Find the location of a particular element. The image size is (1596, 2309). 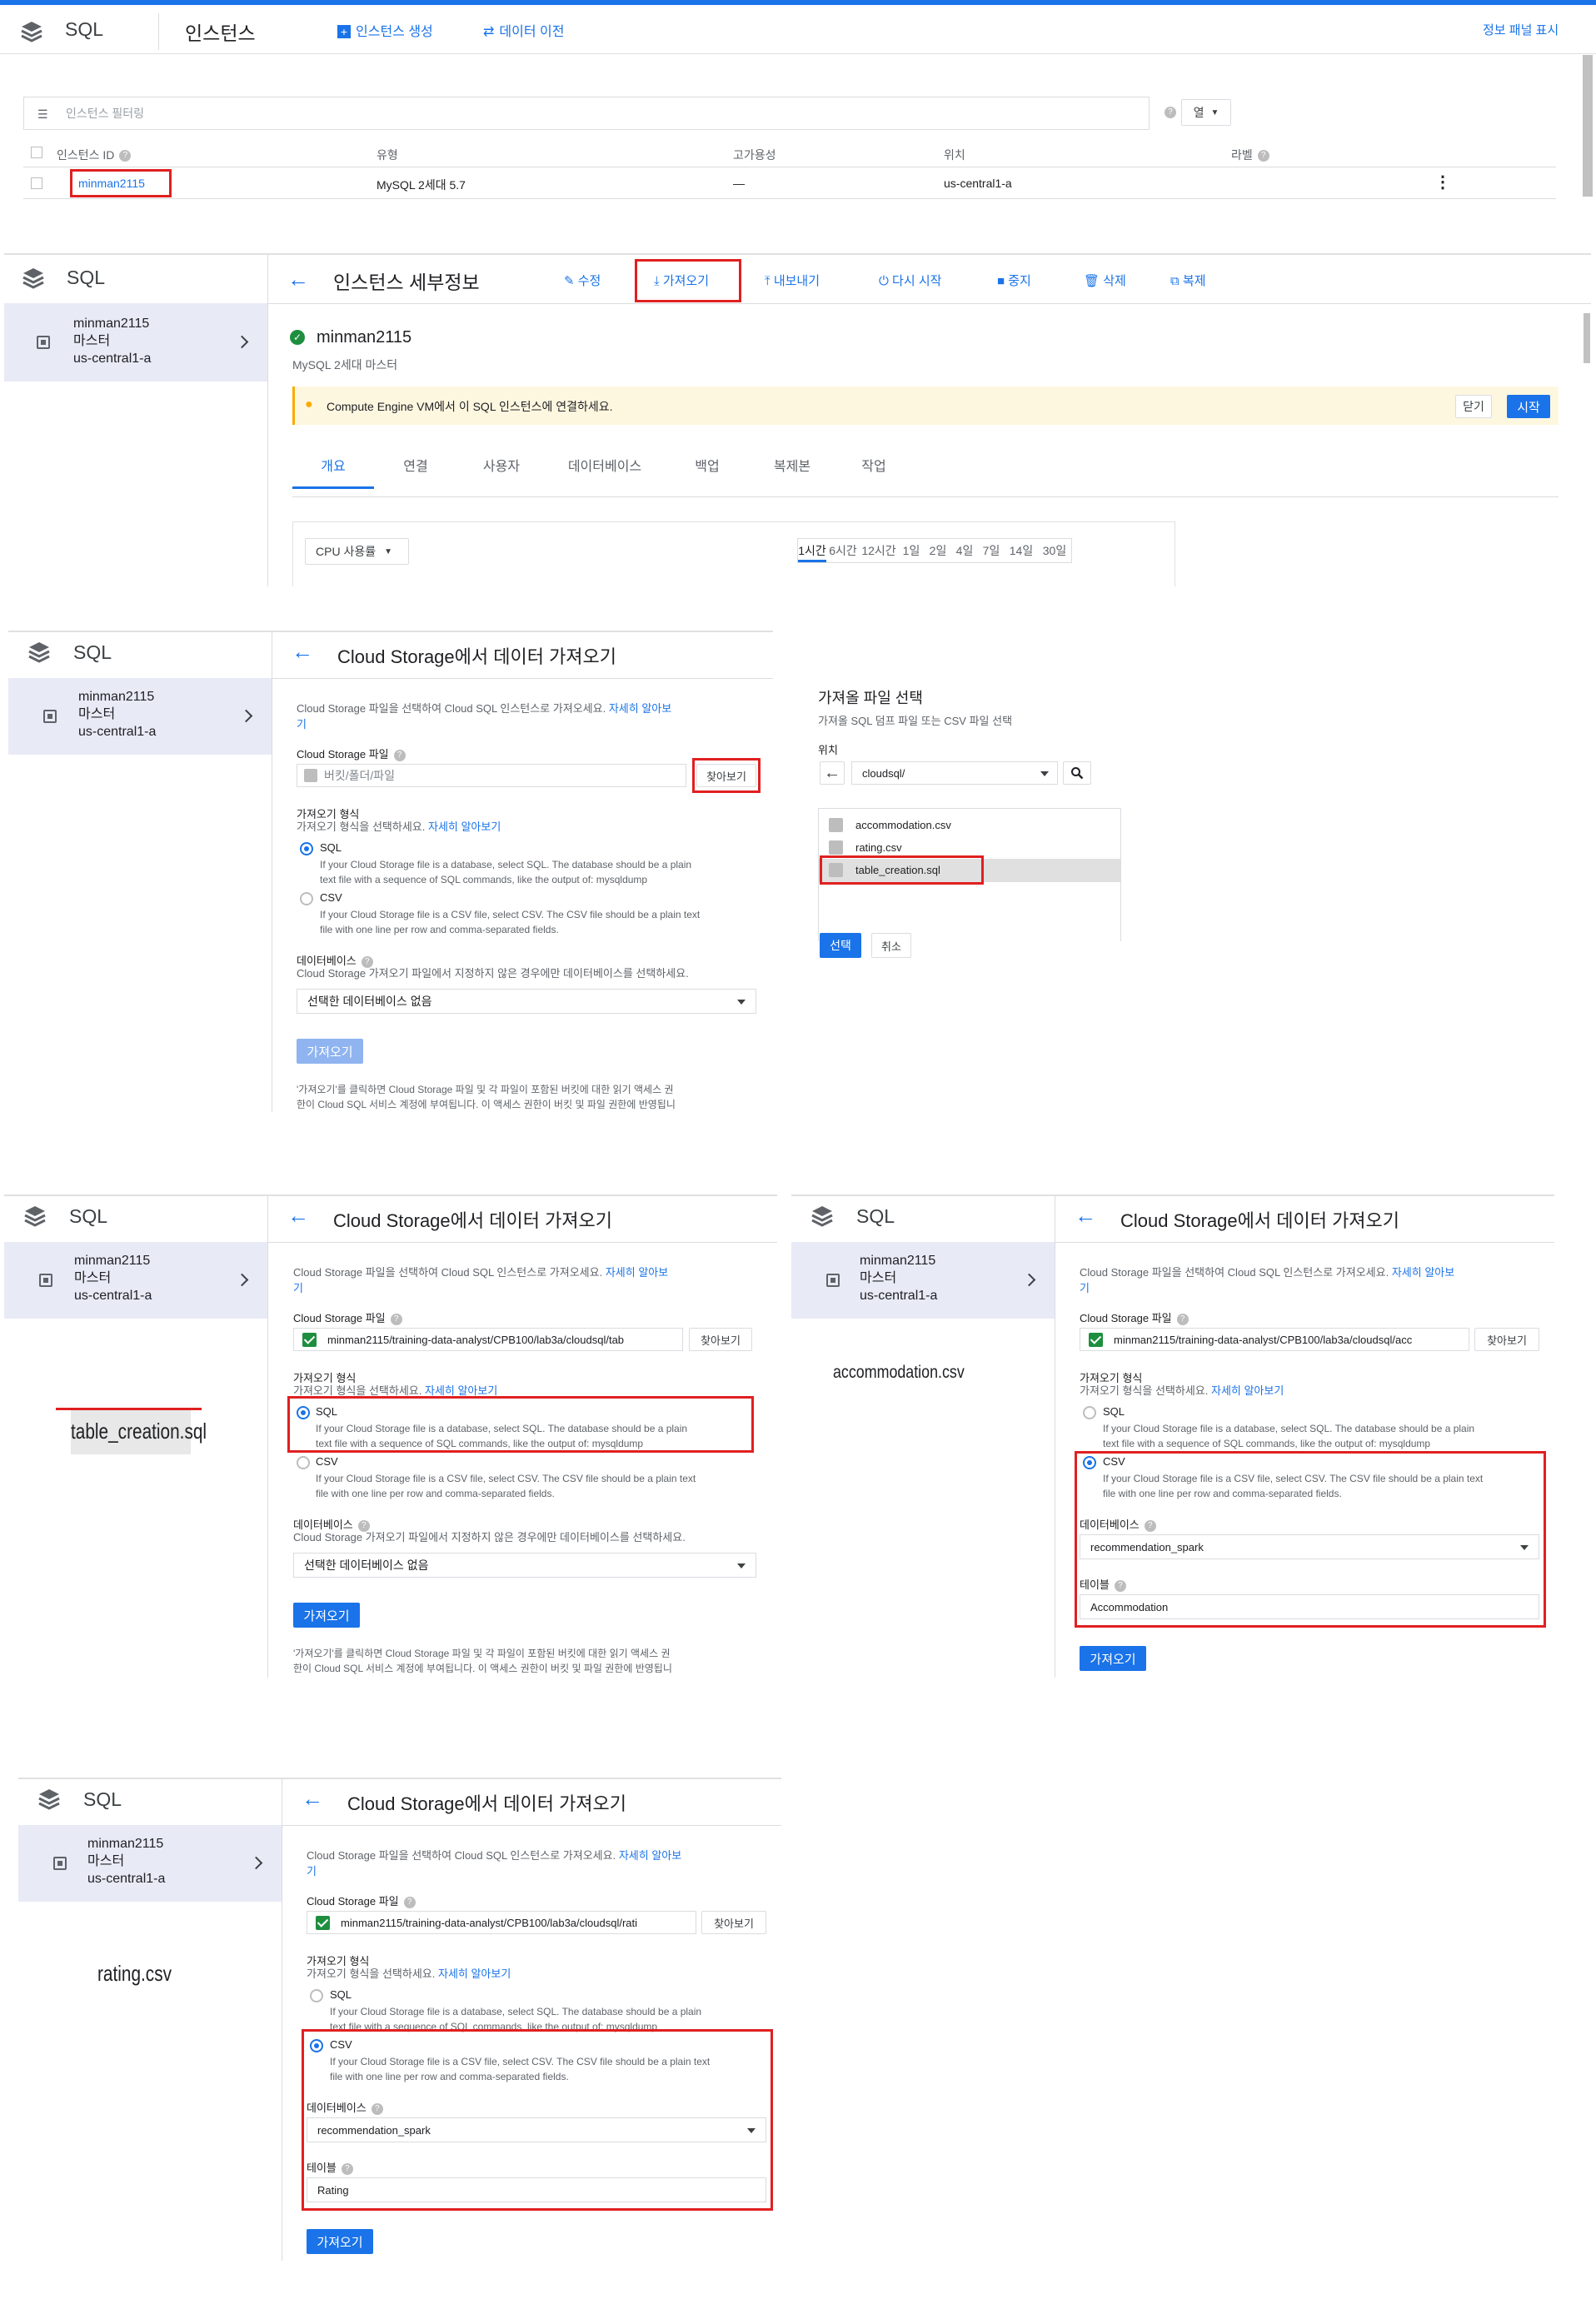

range-7d: 7일 is located at coordinates (991, 550).